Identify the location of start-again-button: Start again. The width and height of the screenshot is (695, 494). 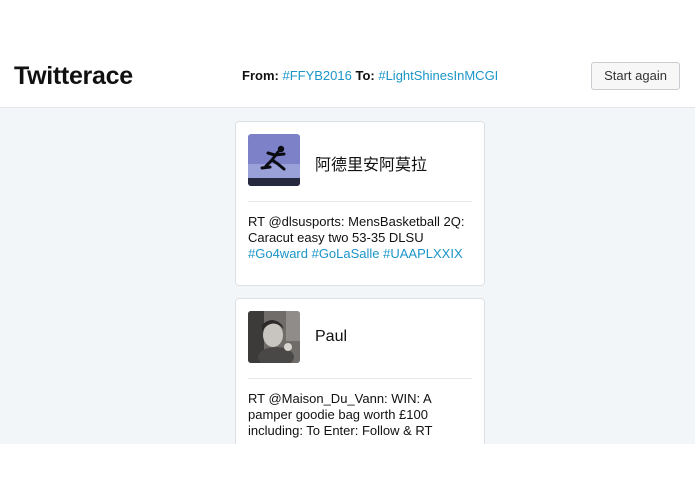
(635, 76).